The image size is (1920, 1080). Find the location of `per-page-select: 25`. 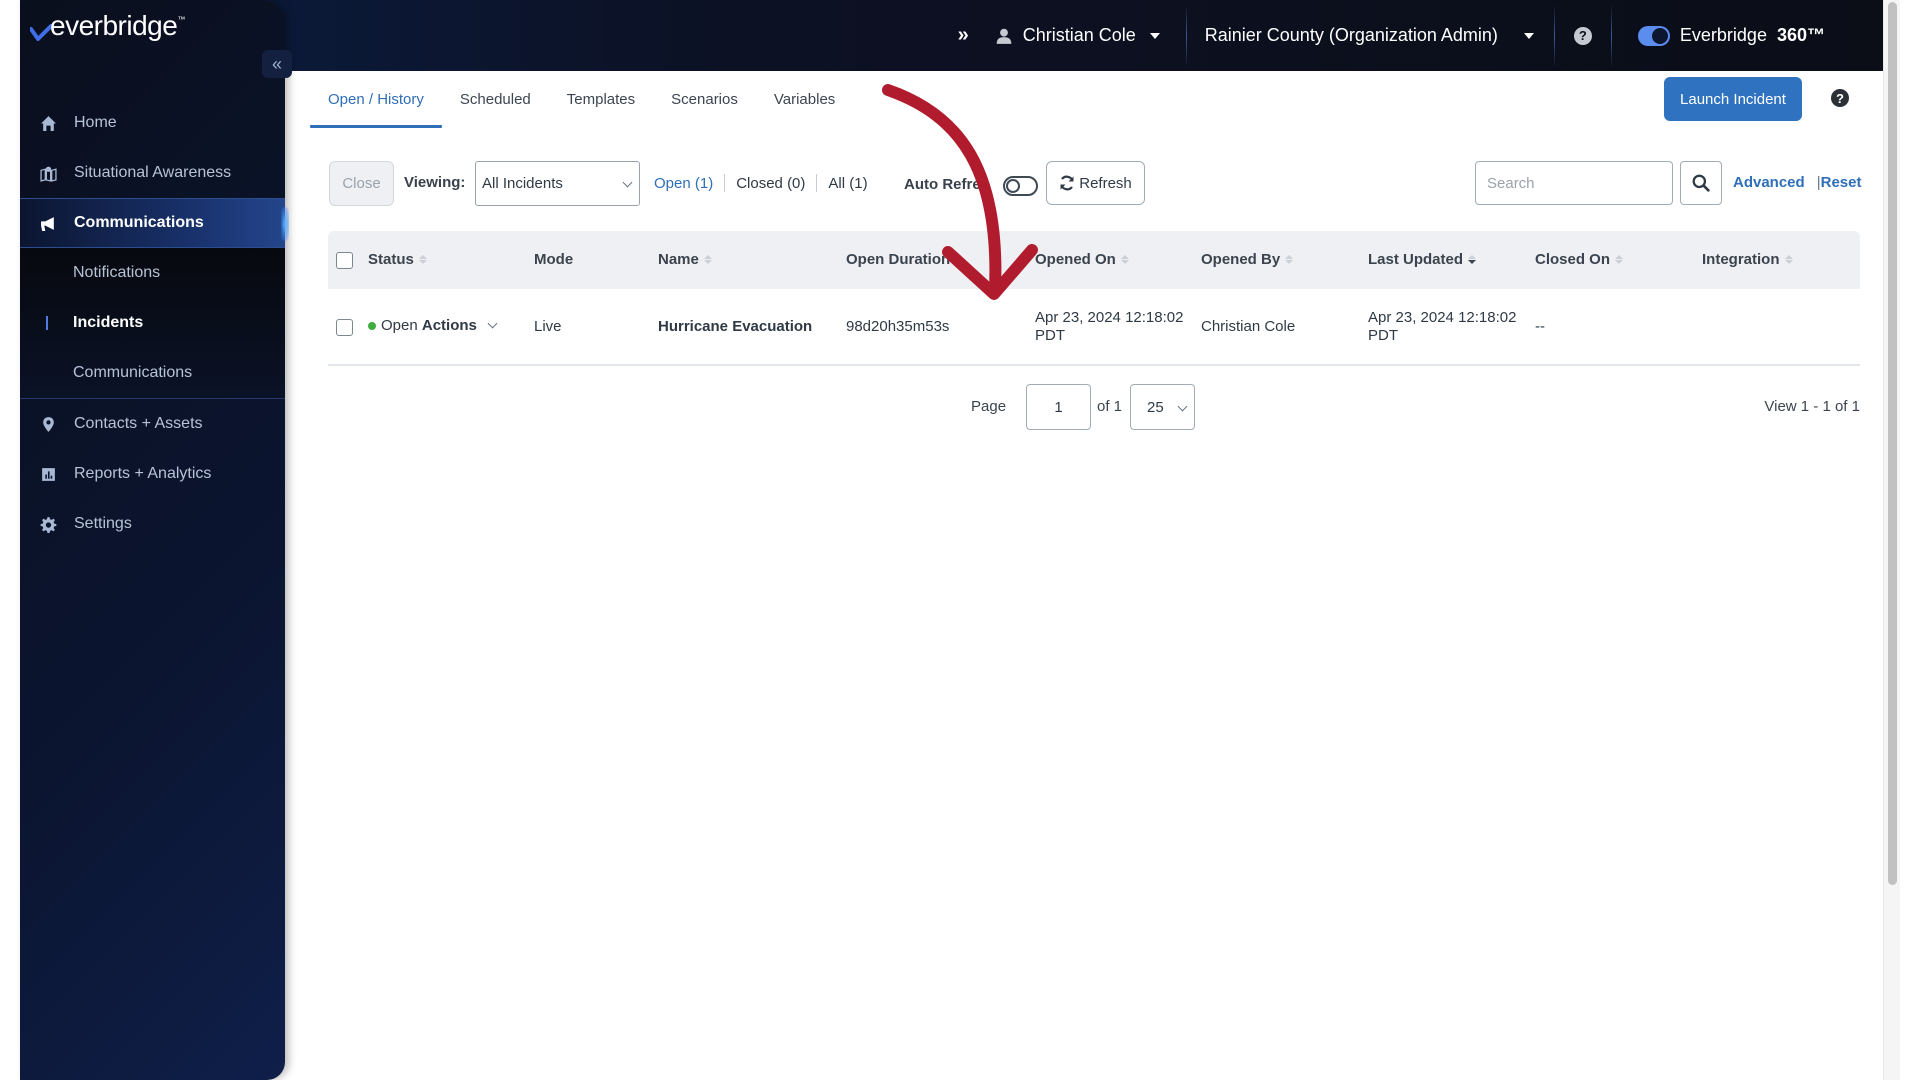

per-page-select: 25 is located at coordinates (1162, 407).